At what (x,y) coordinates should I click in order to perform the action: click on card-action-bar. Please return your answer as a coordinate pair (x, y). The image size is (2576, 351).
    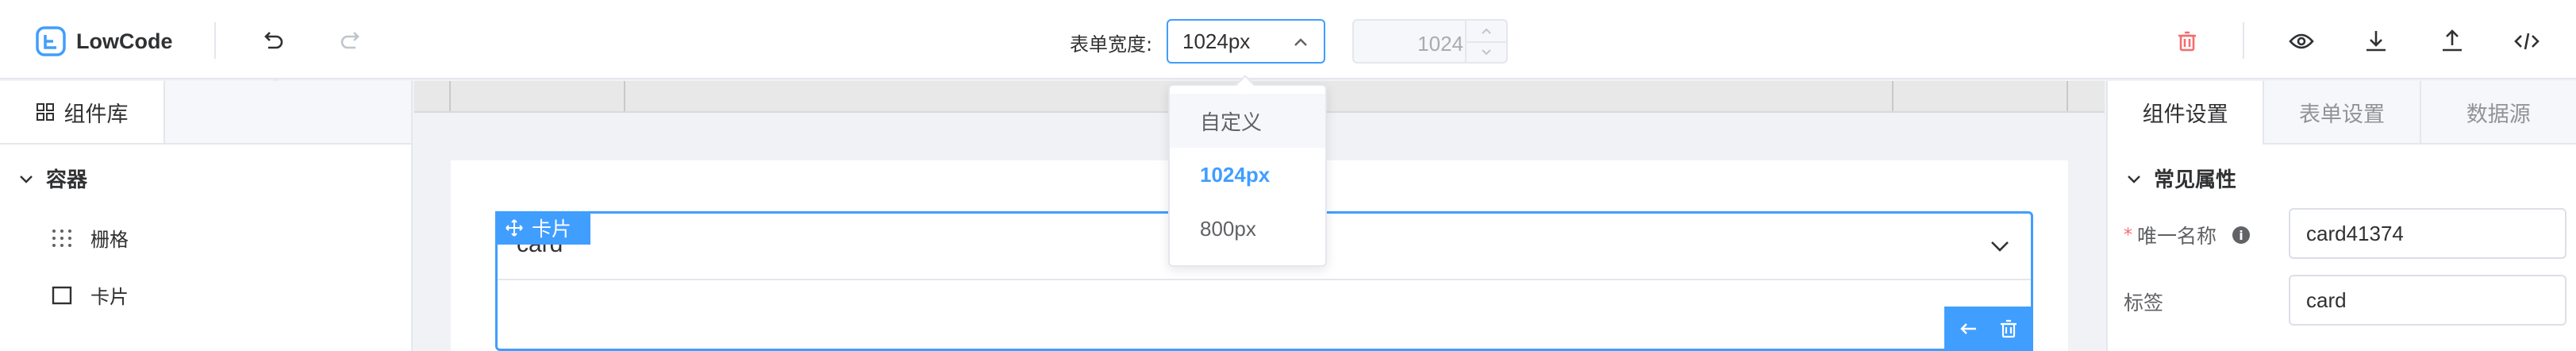
    Looking at the image, I should click on (1988, 329).